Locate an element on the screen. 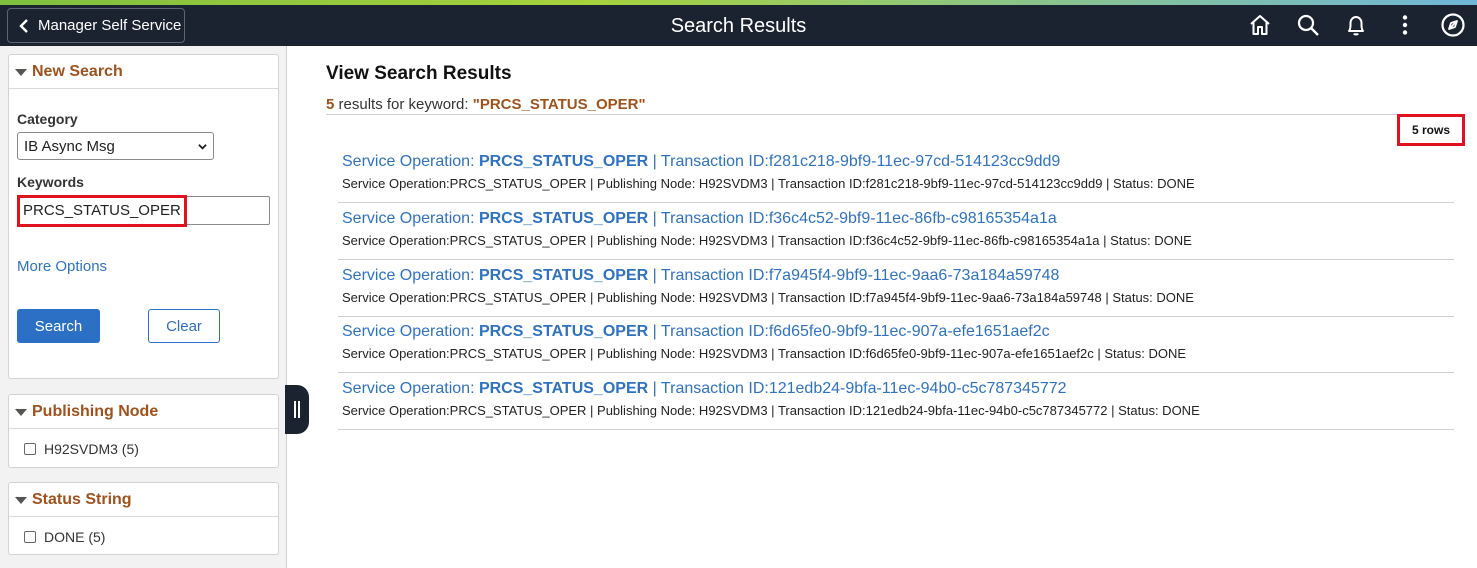  clear-button: Clear is located at coordinates (184, 326).